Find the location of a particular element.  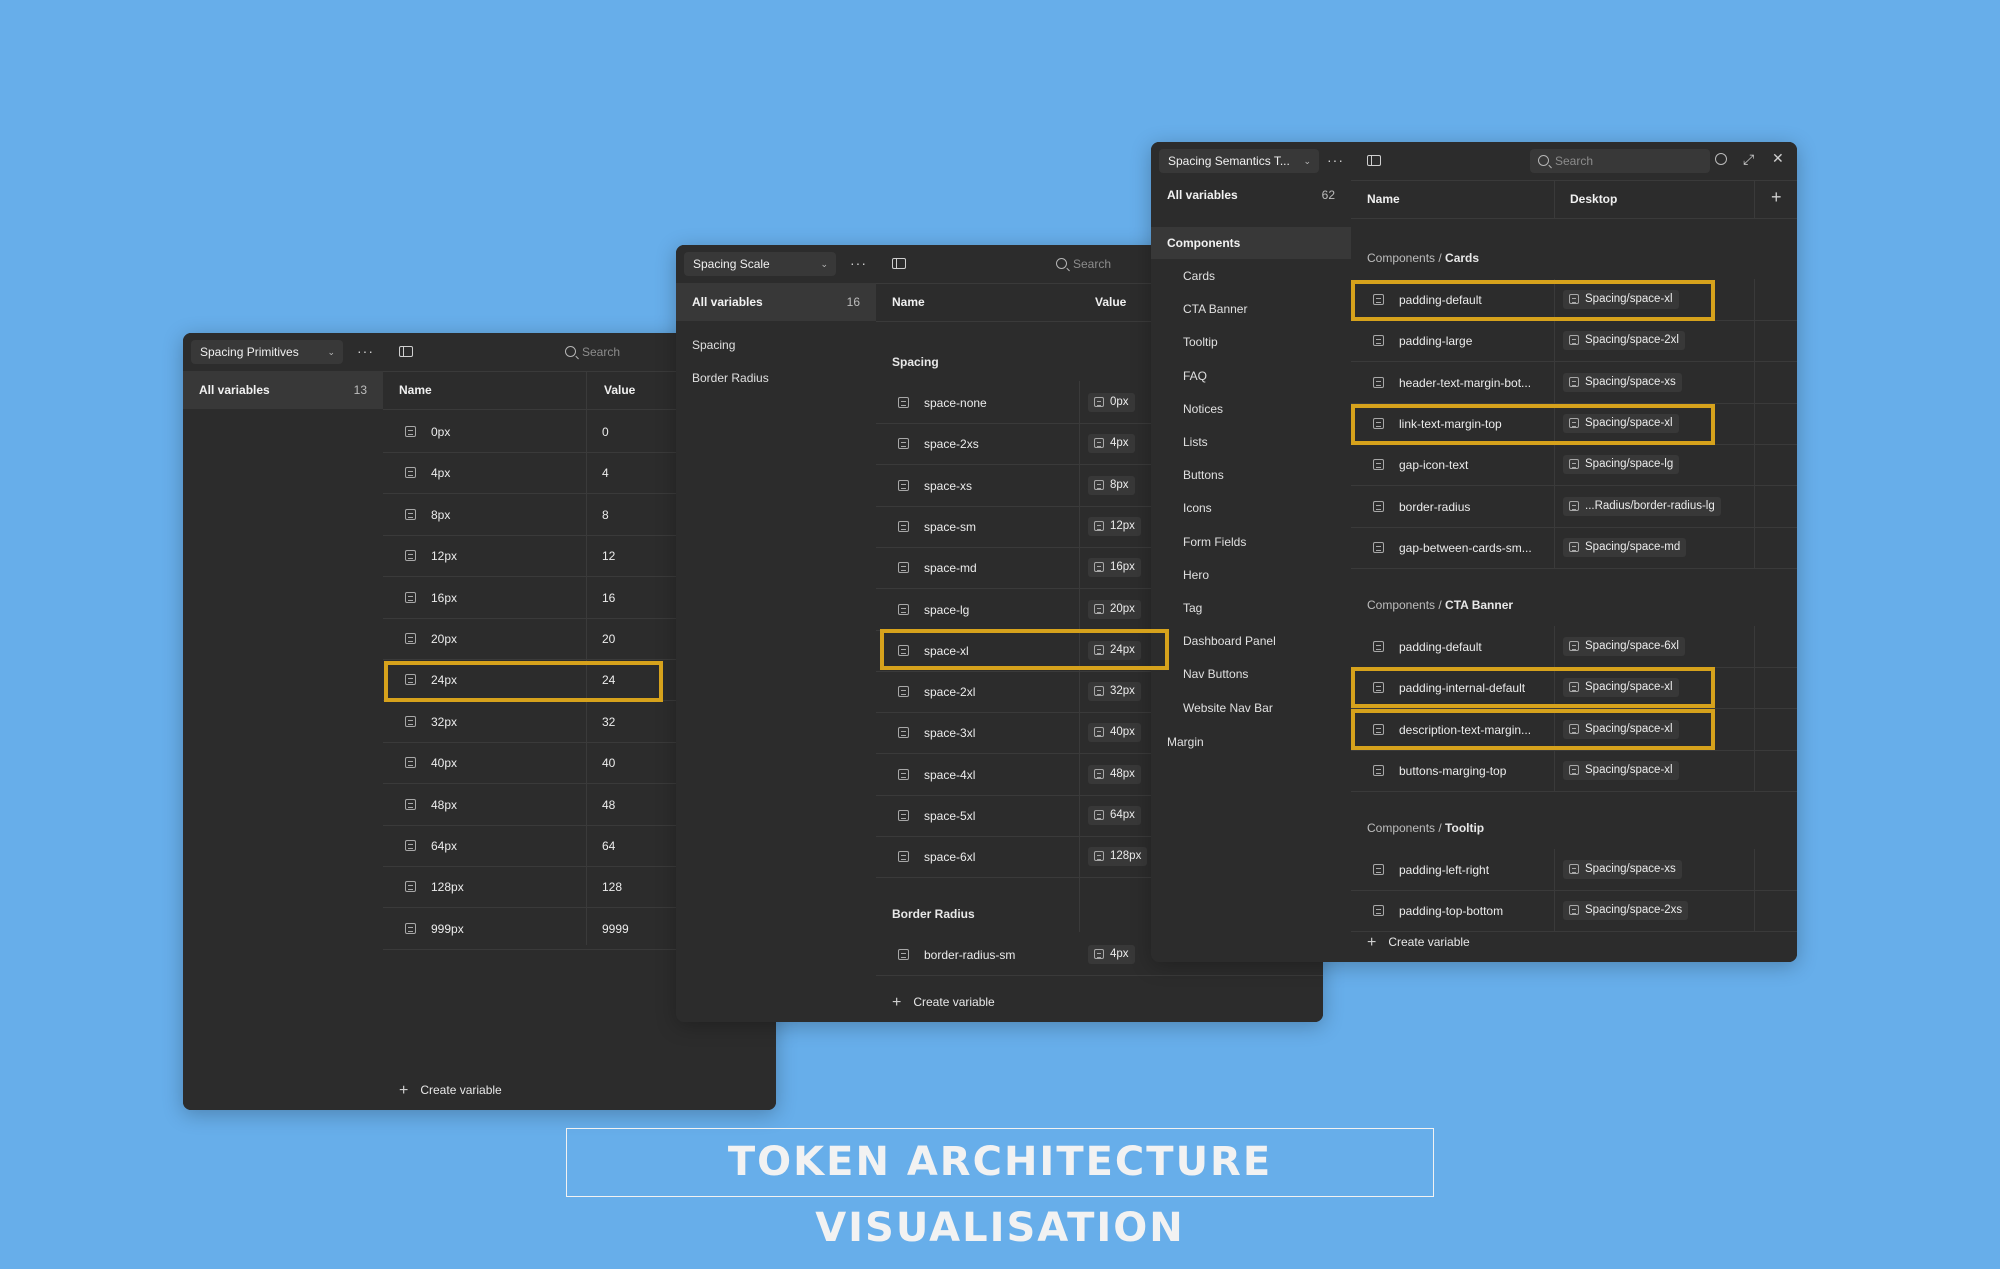

variable-value-chip: 40px is located at coordinates (1114, 733).